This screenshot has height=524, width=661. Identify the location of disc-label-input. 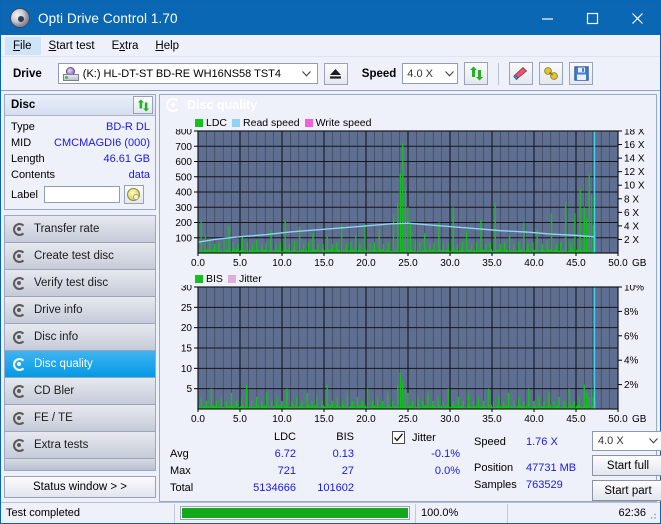
(81, 194).